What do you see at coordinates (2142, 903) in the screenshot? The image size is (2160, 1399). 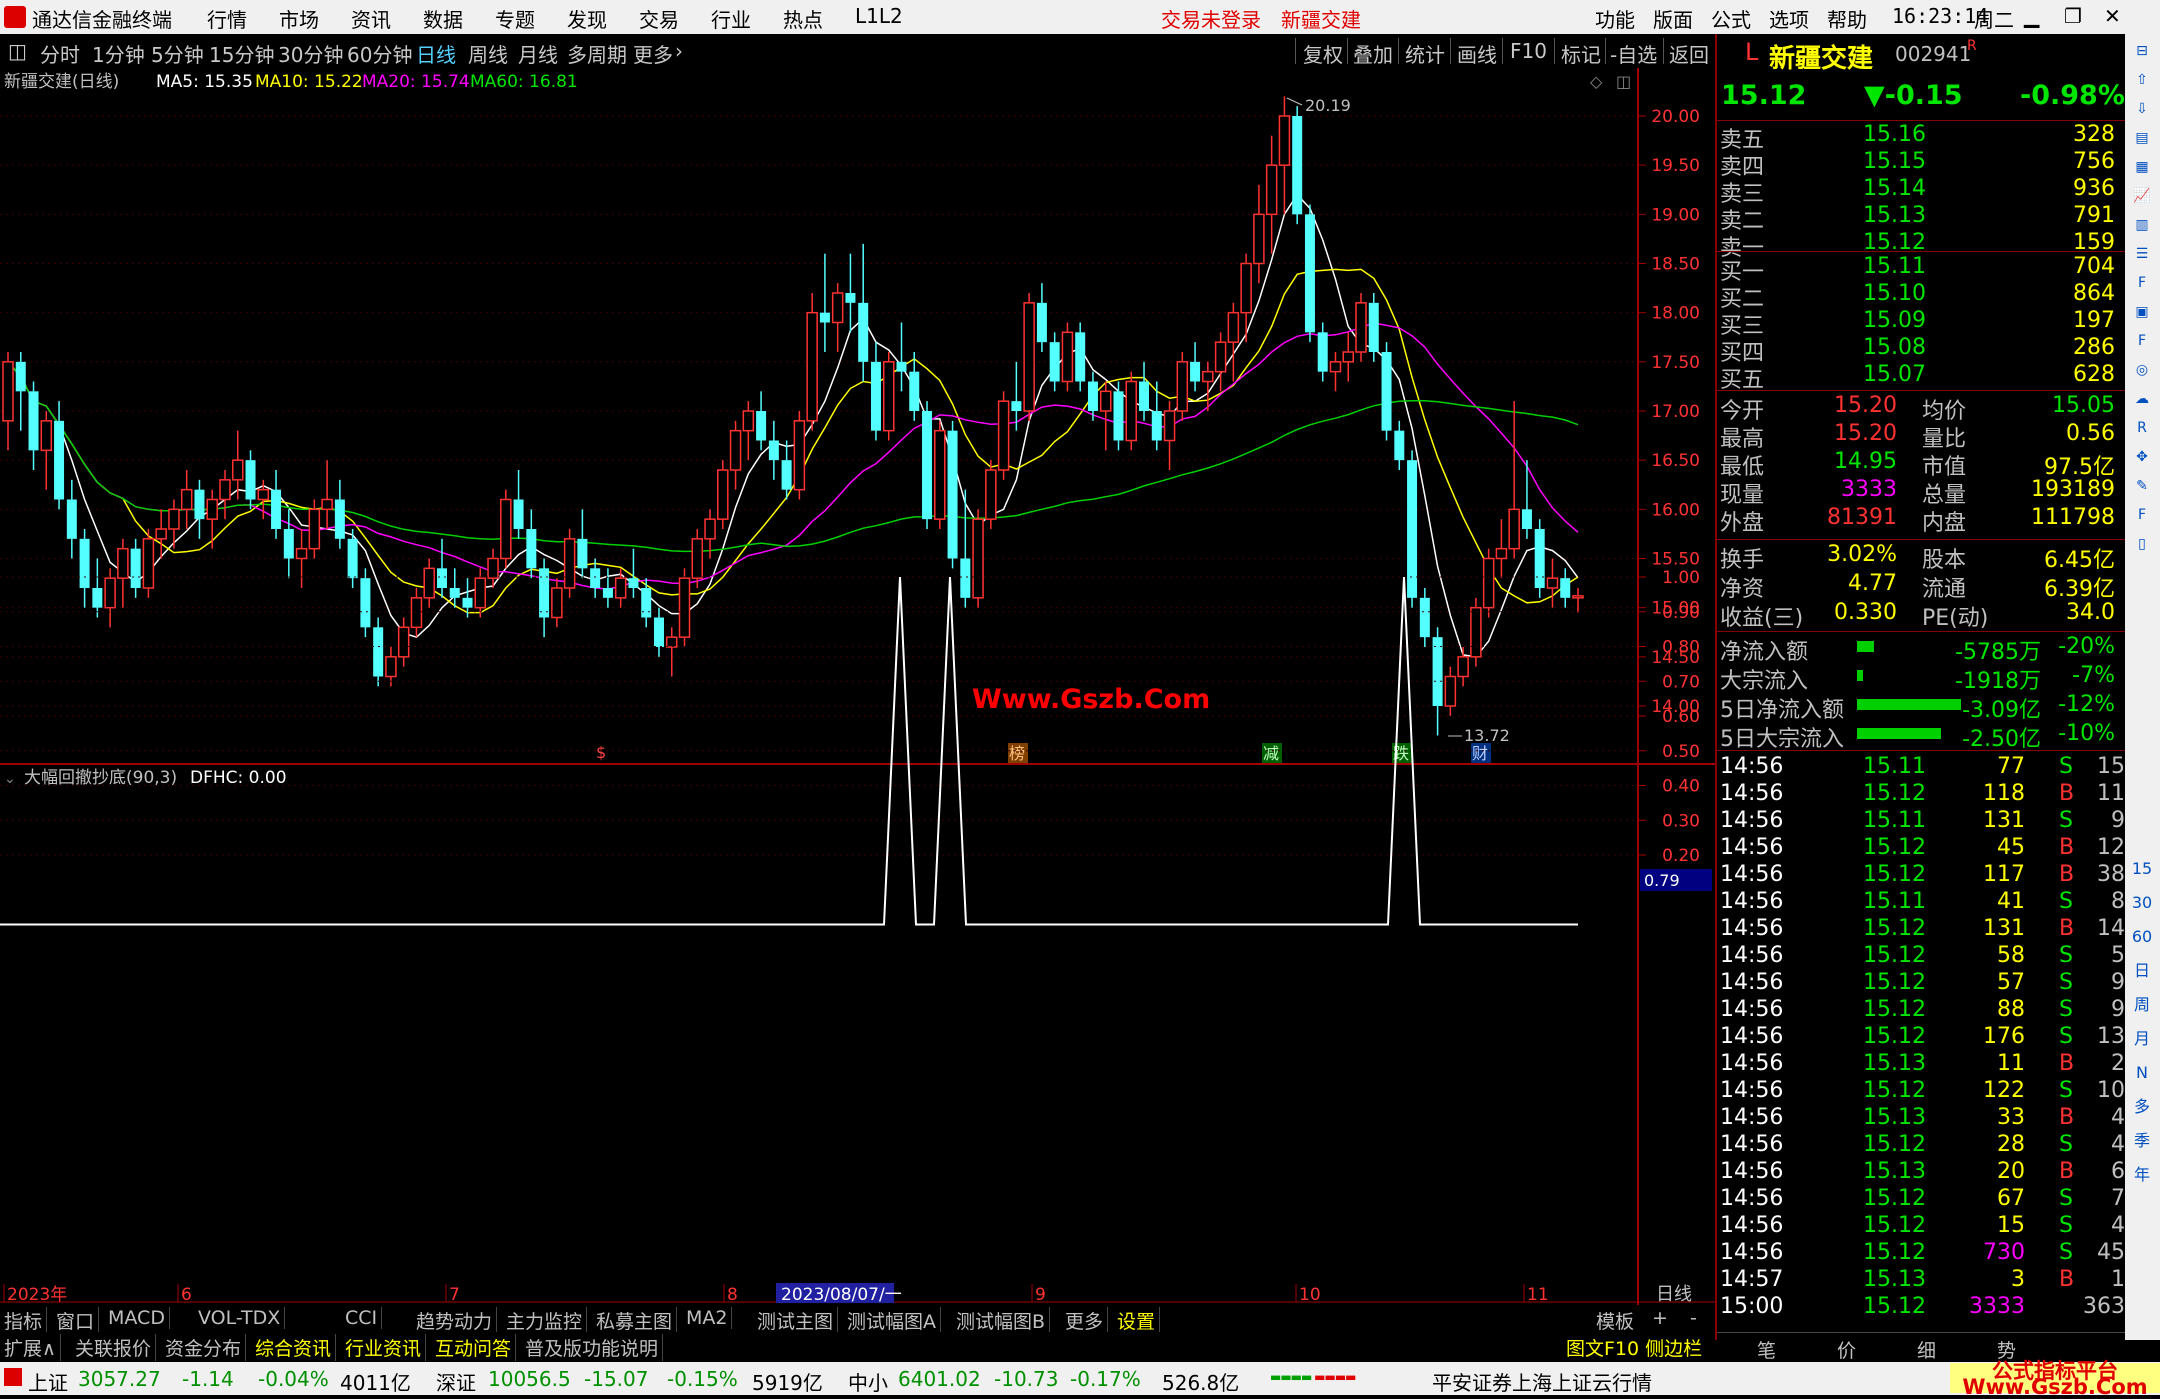 I see `sidebar-period: 30` at bounding box center [2142, 903].